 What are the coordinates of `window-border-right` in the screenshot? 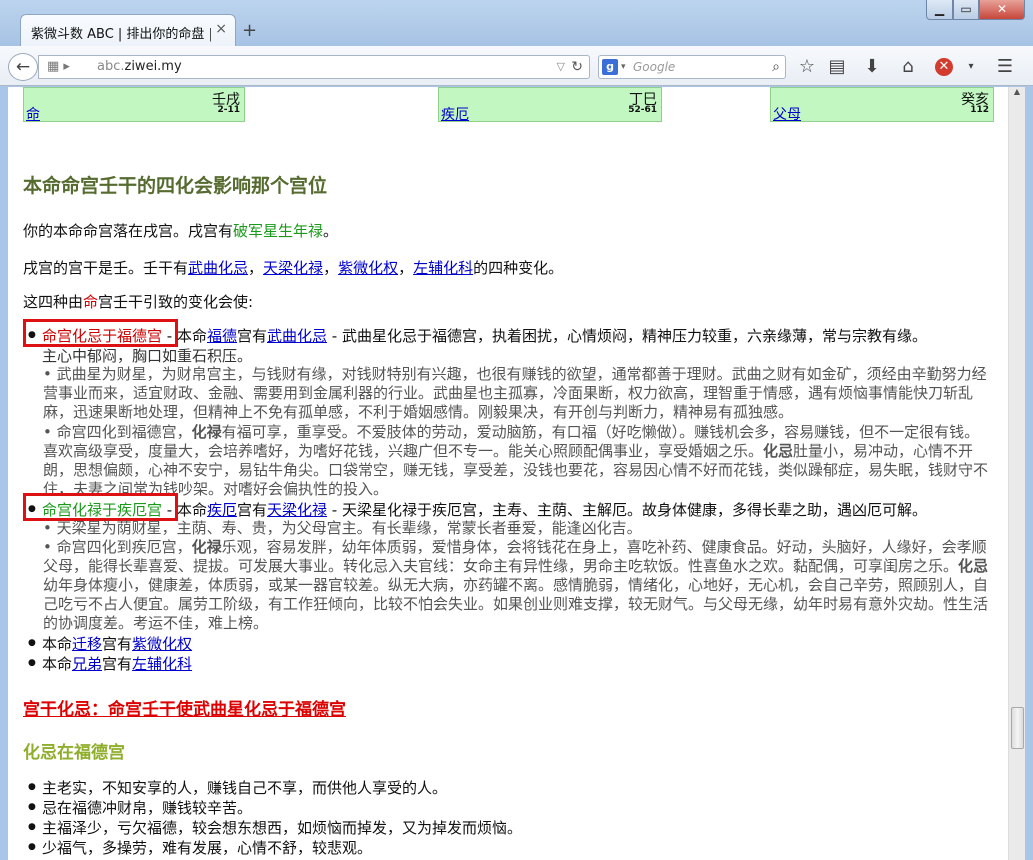 It's located at (1029, 473).